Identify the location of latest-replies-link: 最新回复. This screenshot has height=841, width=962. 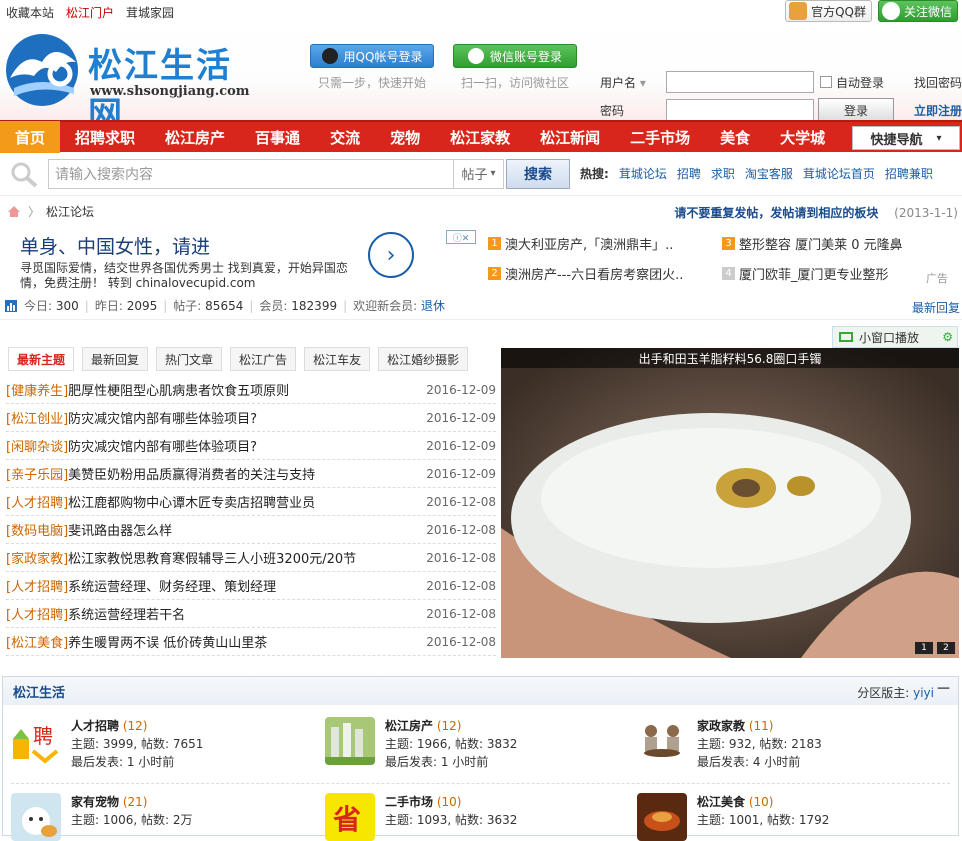
(936, 307).